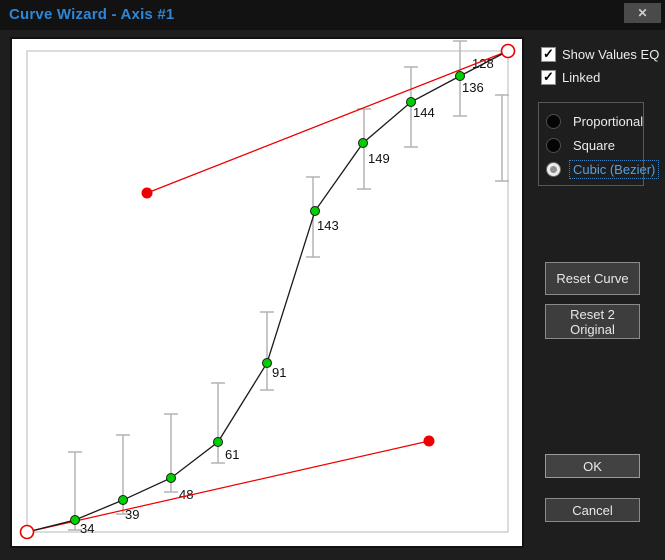 This screenshot has height=560, width=665. Describe the element at coordinates (608, 121) in the screenshot. I see `radio-label: Proportional` at that location.